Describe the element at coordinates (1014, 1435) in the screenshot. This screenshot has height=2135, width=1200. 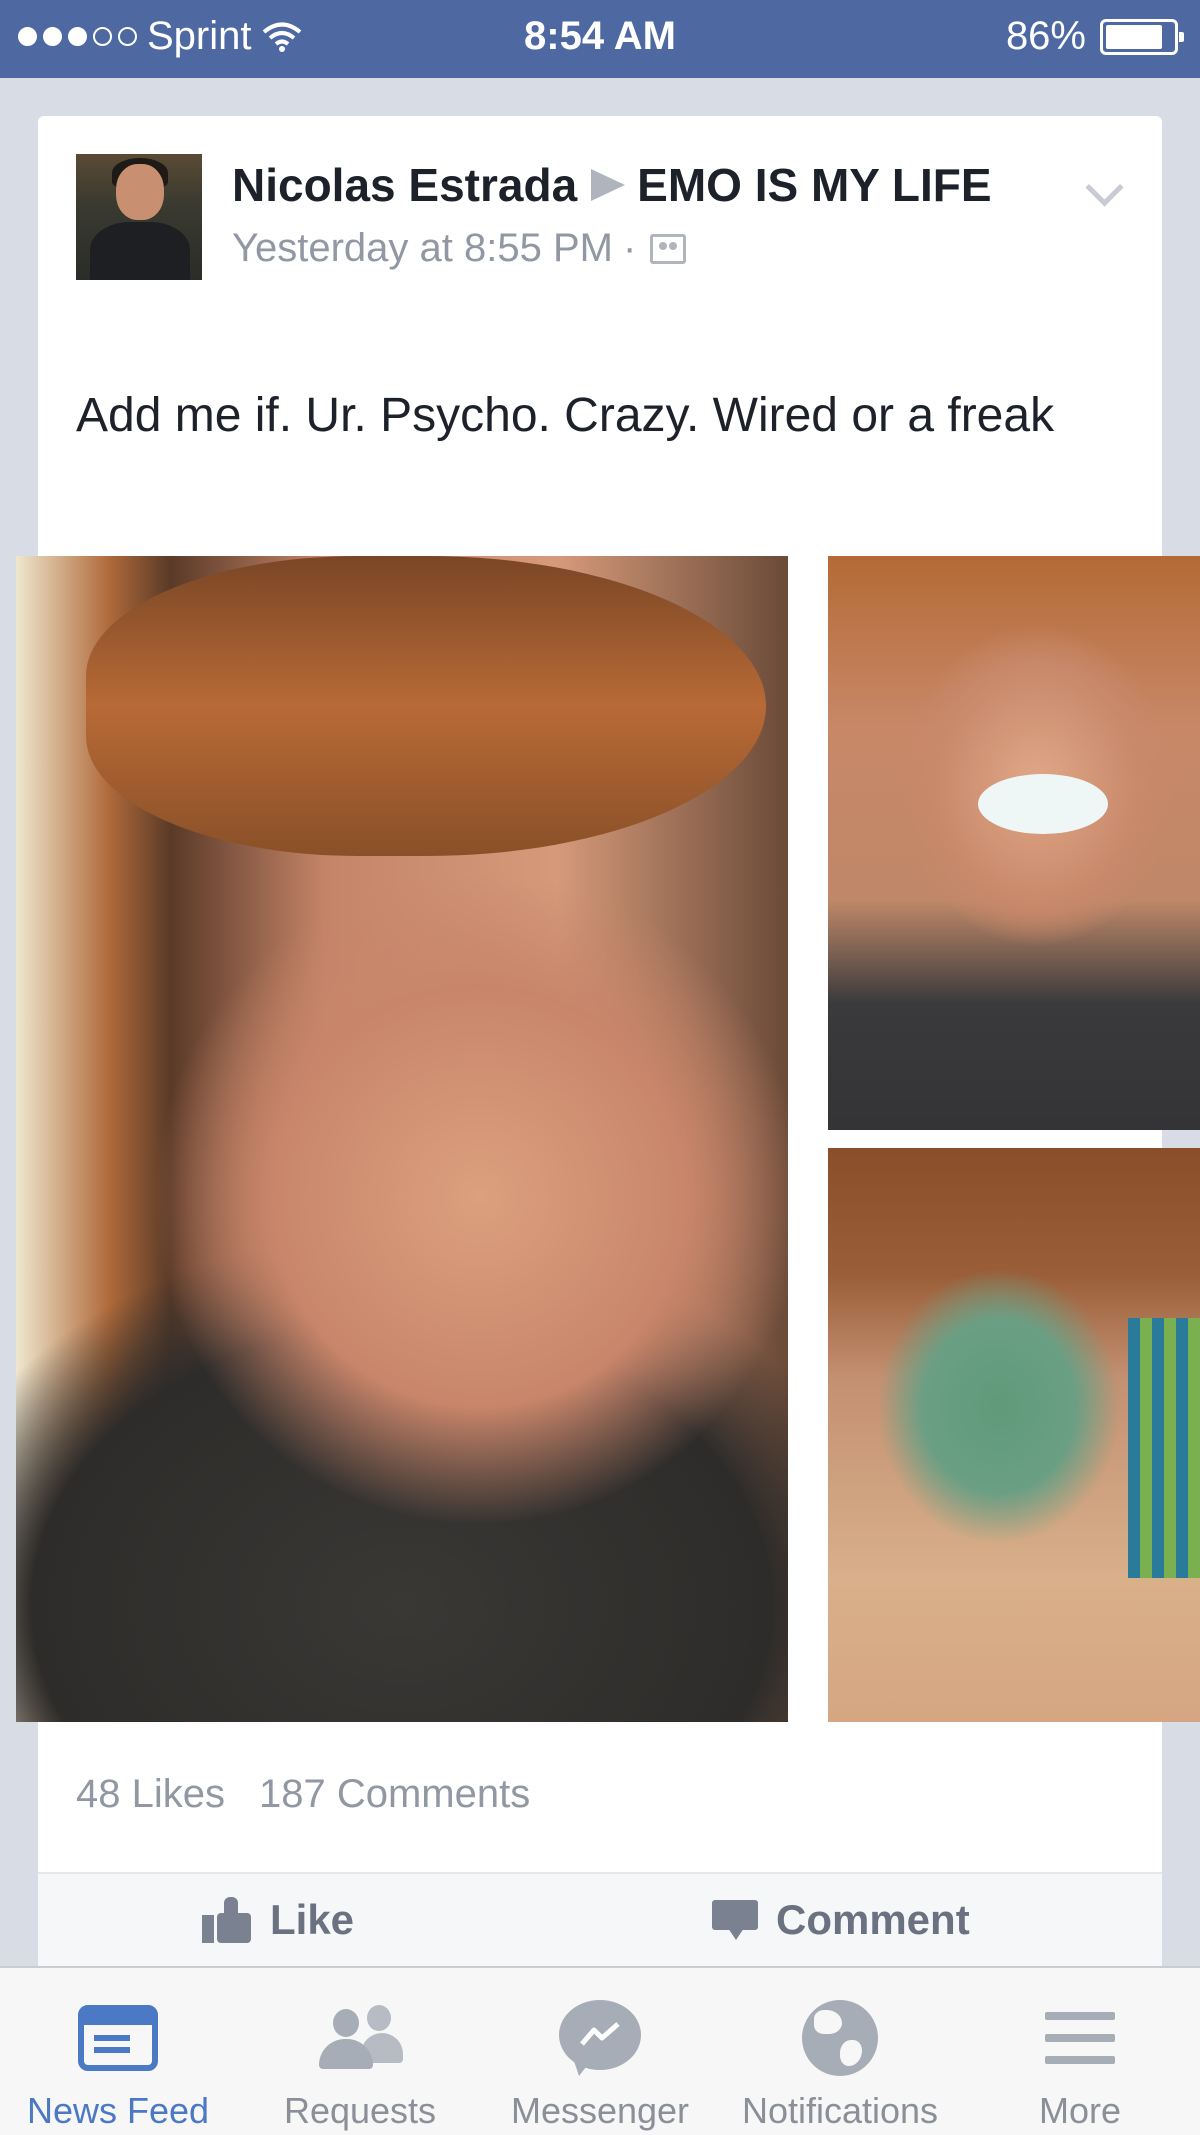
I see `post-photo-bottom-right` at that location.